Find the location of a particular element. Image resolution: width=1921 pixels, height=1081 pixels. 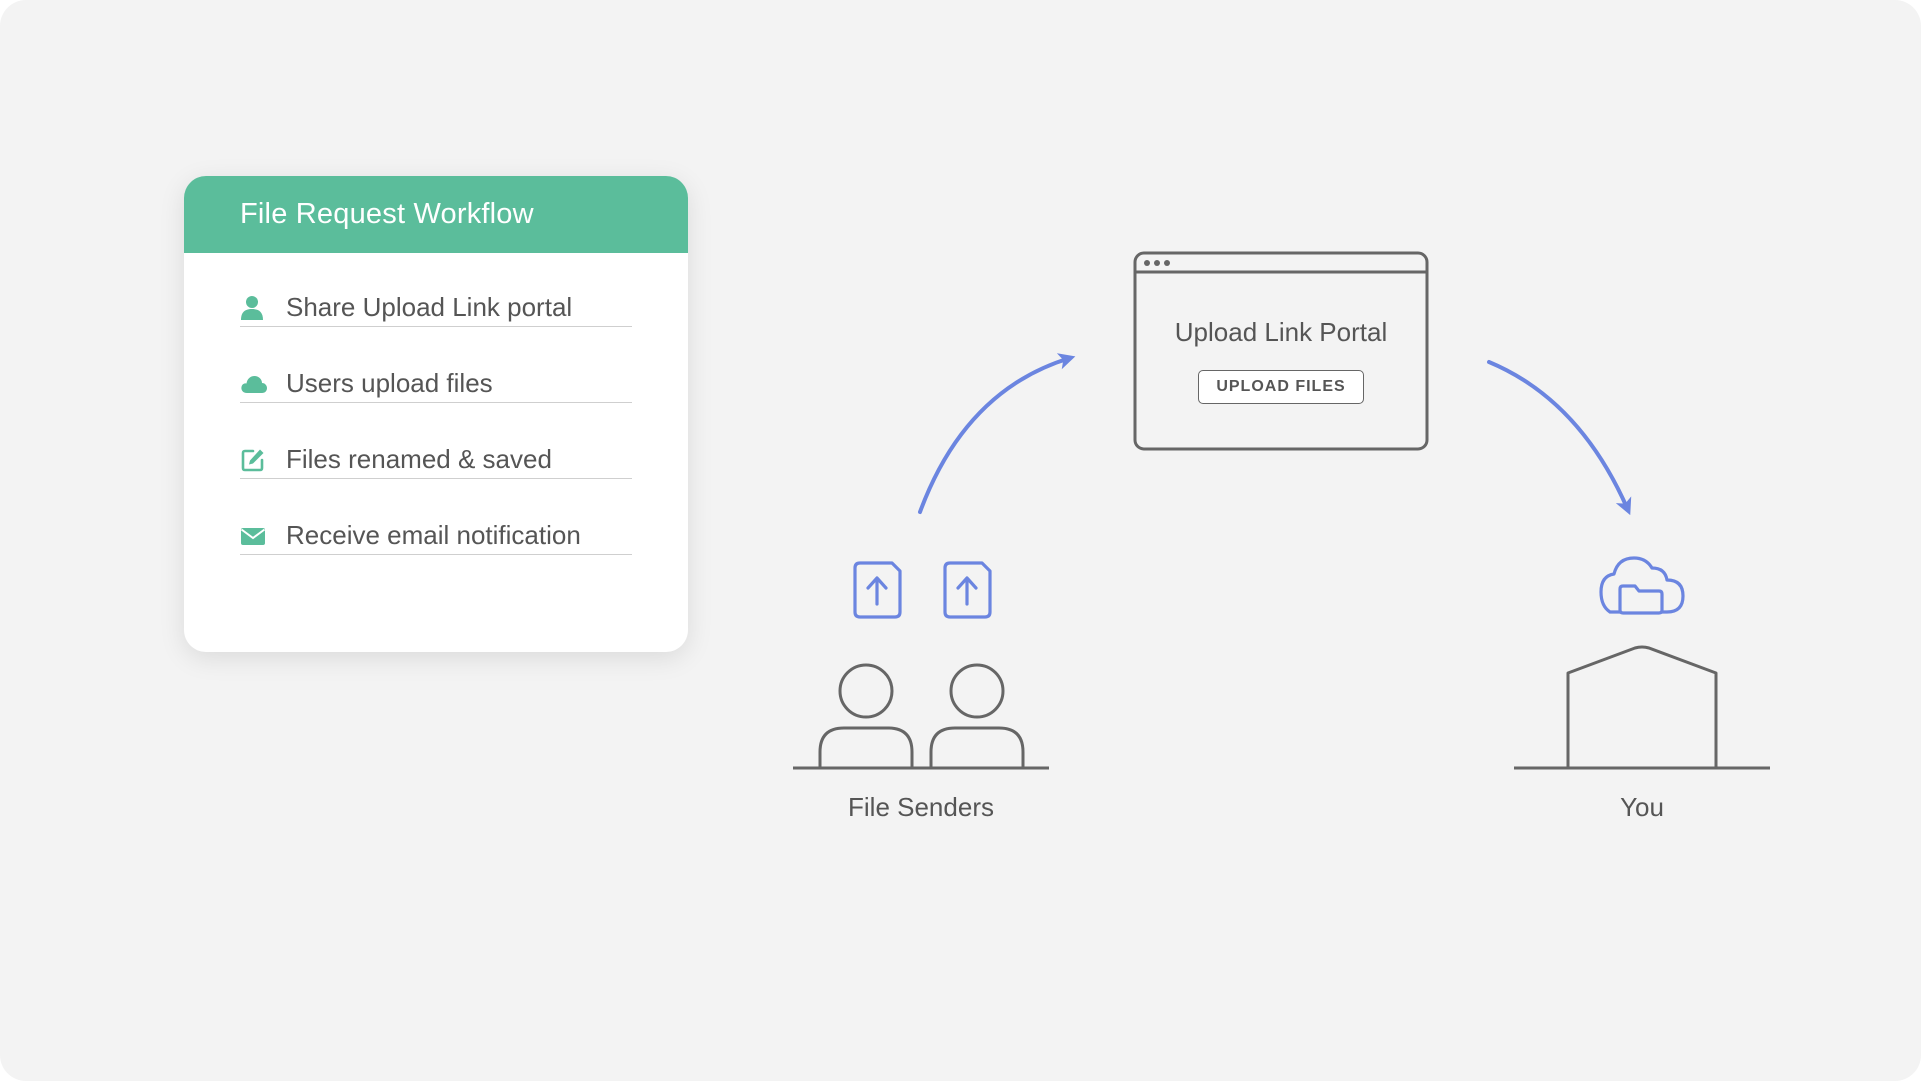

senders-label: File Senders is located at coordinates (921, 807).